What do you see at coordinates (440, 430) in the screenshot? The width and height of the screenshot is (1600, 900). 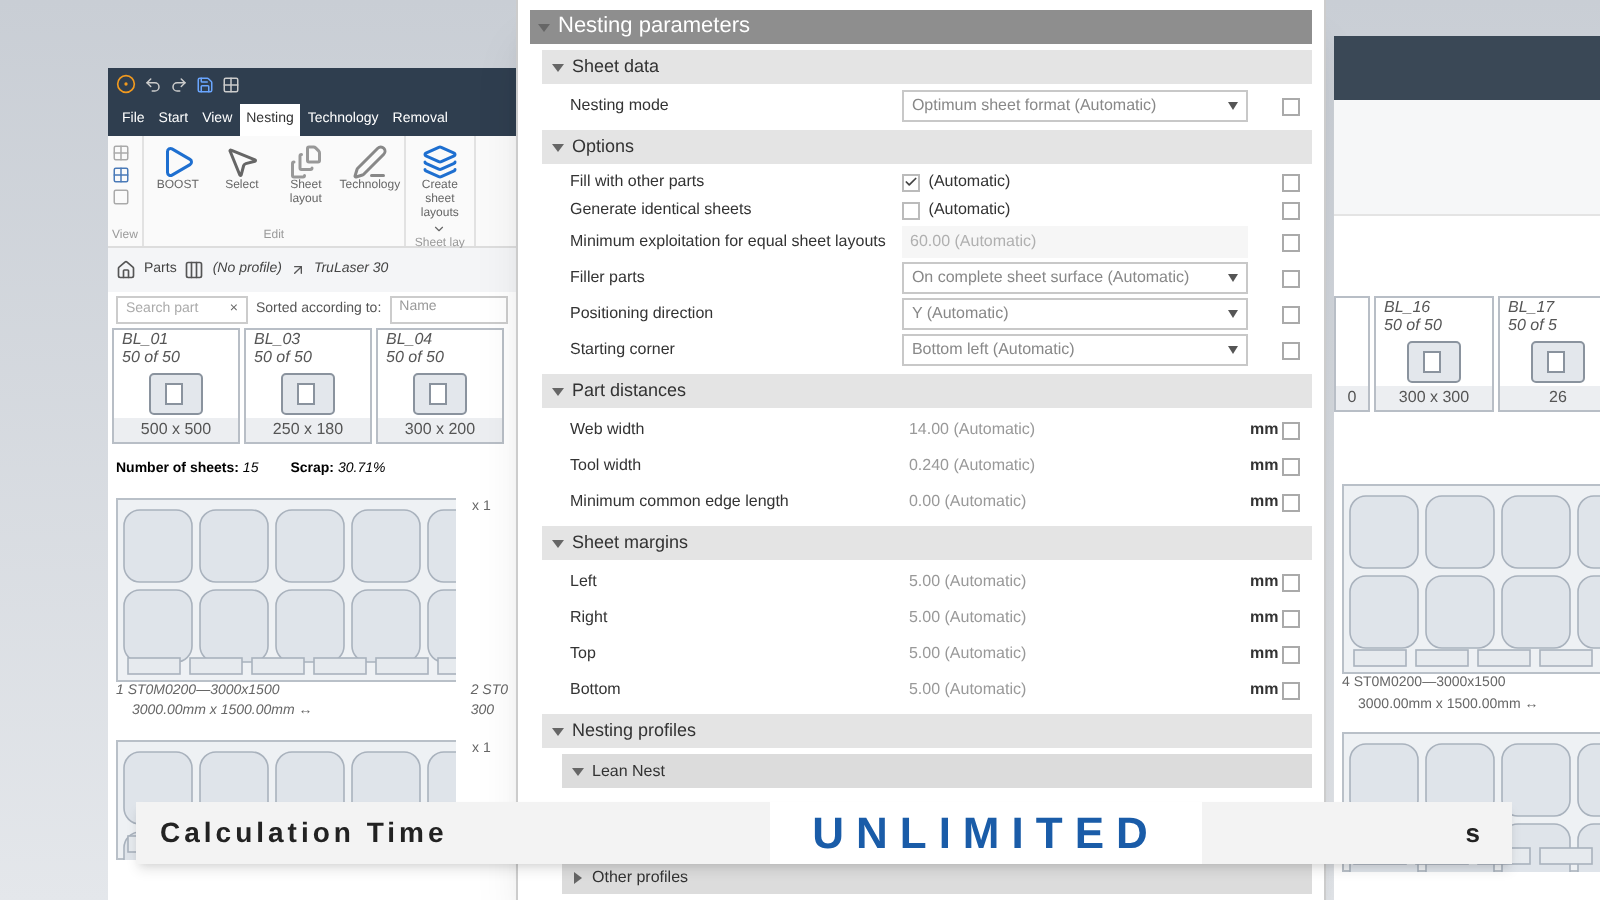 I see `part-size: 300 x 200` at bounding box center [440, 430].